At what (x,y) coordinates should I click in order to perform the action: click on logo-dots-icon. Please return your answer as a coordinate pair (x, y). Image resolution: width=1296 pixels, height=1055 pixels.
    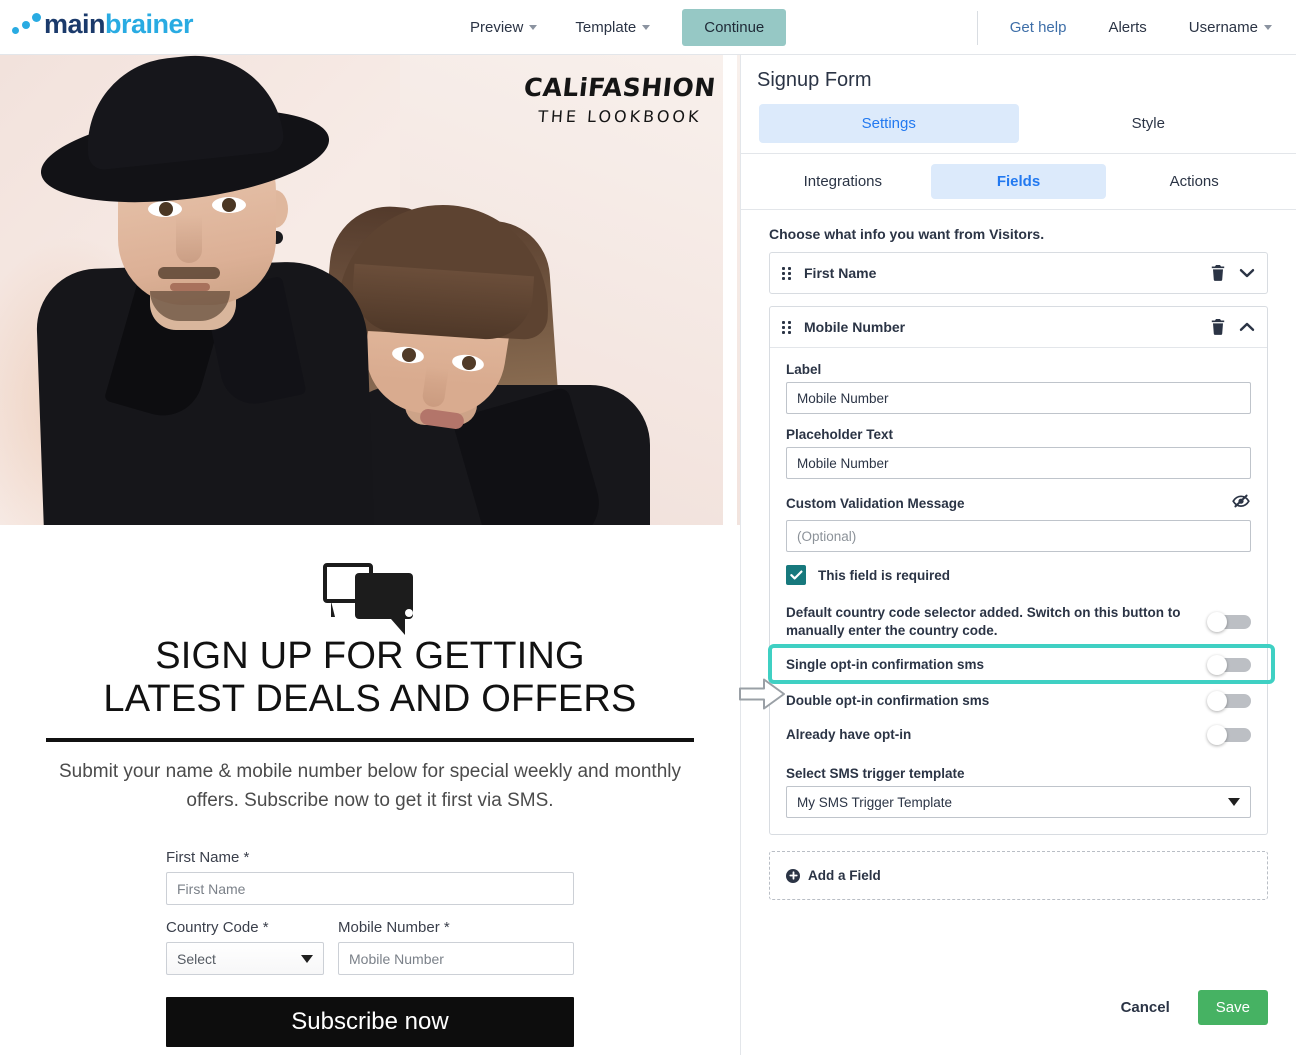
    Looking at the image, I should click on (27, 24).